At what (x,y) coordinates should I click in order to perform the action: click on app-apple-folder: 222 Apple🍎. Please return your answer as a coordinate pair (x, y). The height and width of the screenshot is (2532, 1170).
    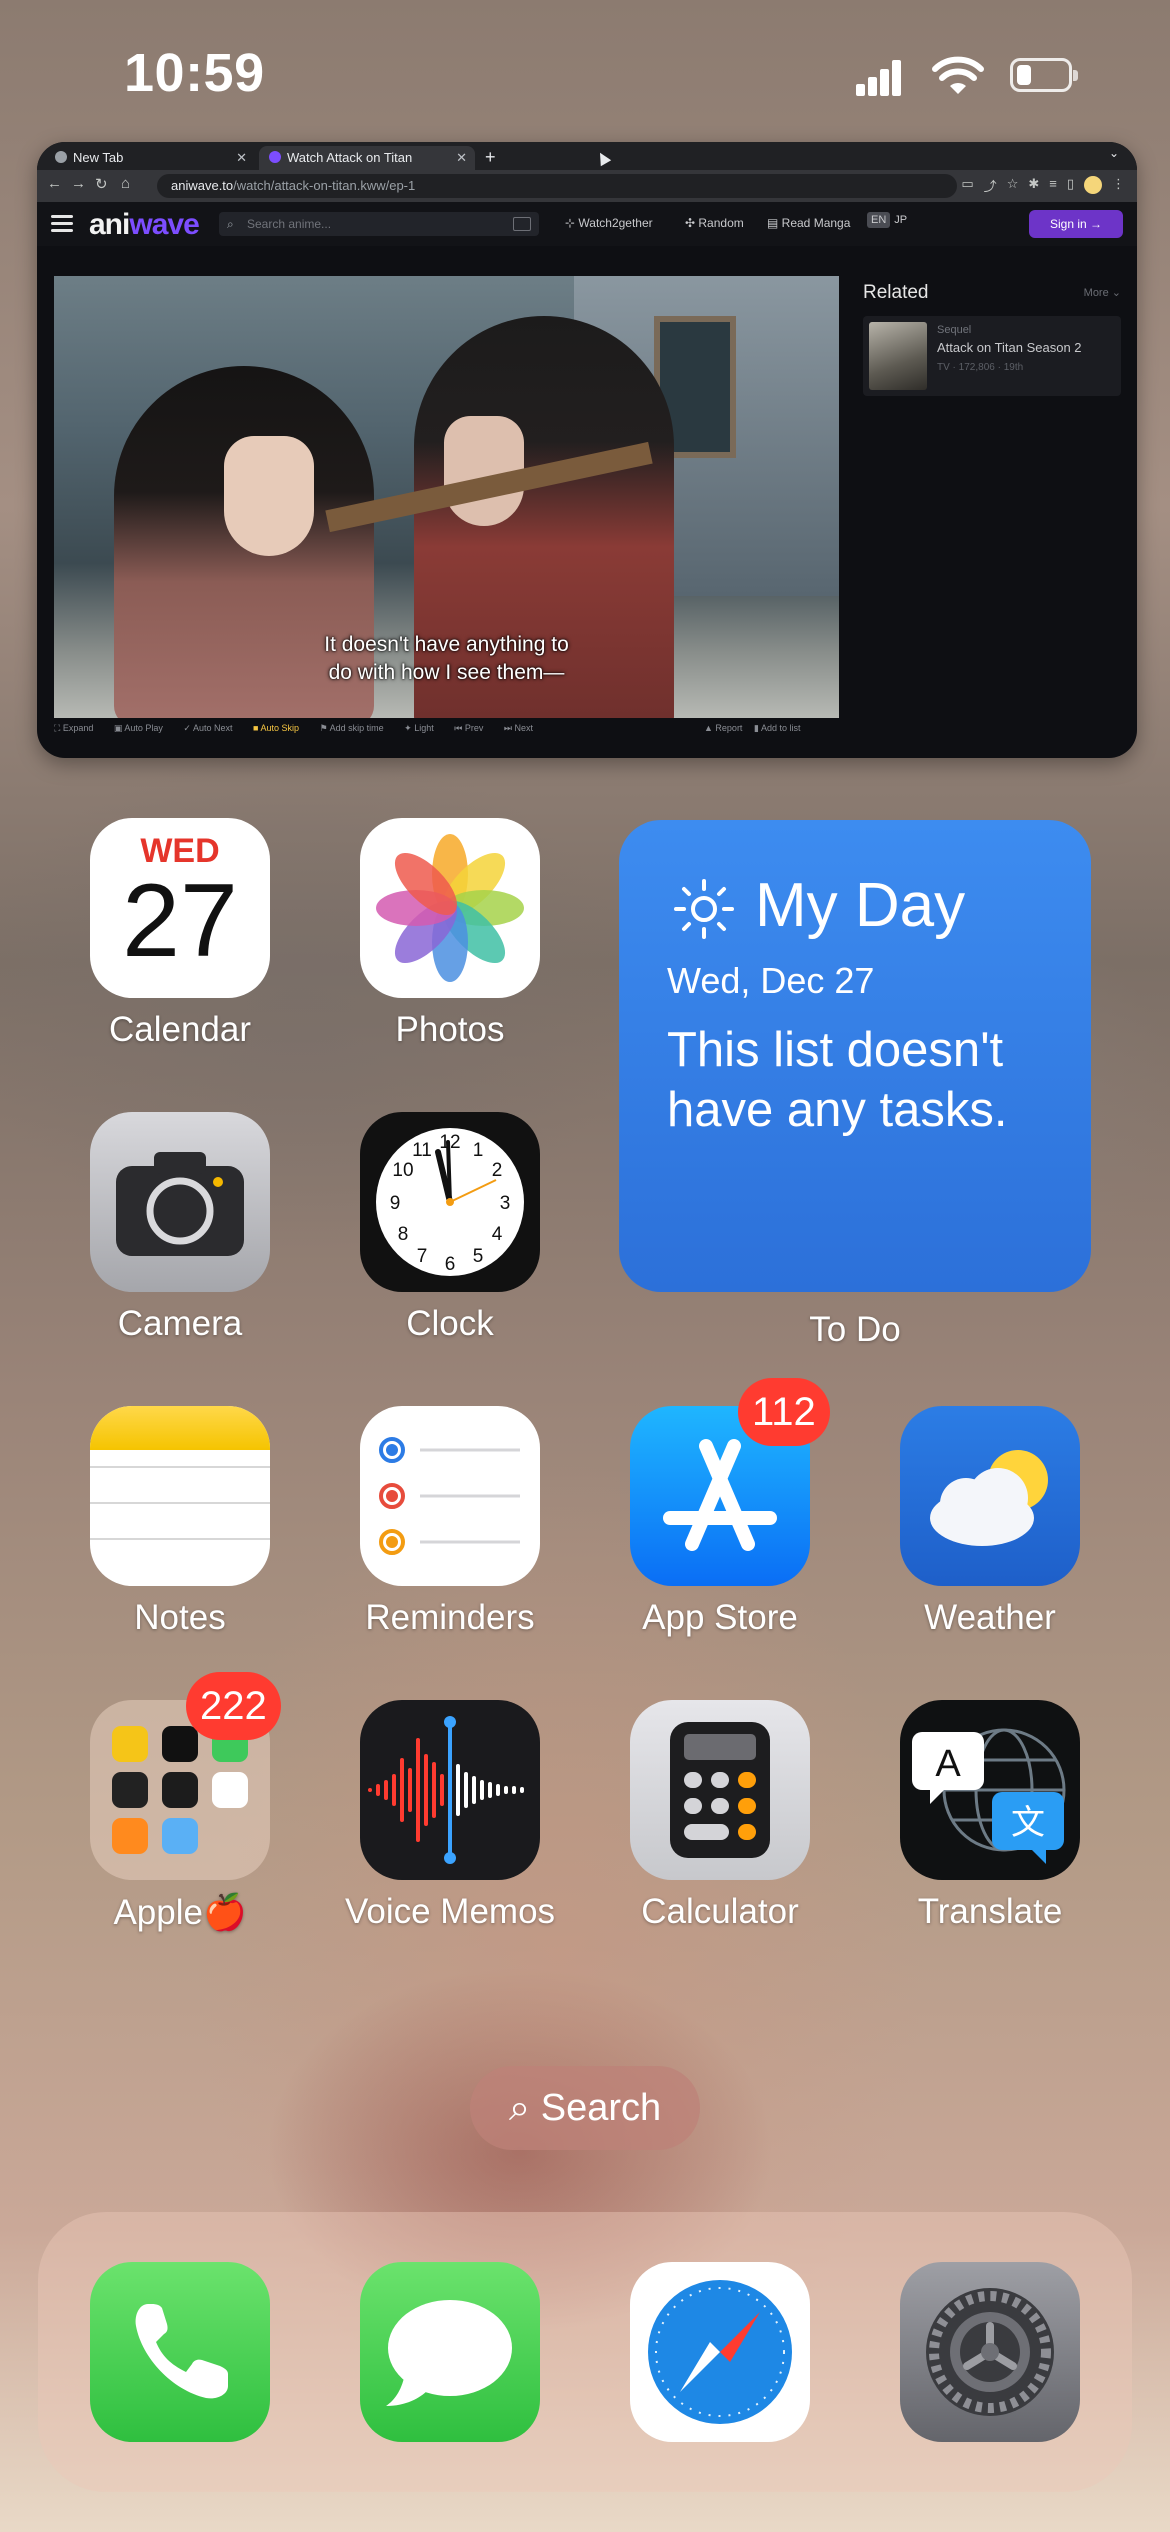
    Looking at the image, I should click on (185, 1802).